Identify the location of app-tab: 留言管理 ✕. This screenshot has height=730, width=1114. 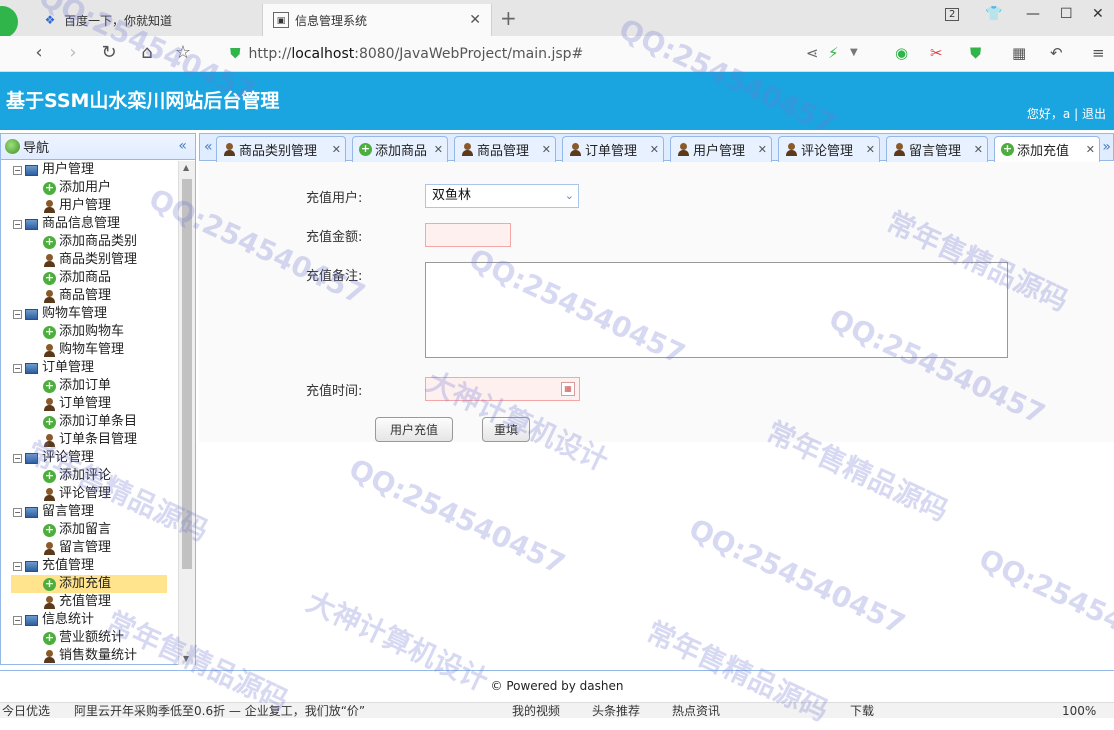
(937, 149).